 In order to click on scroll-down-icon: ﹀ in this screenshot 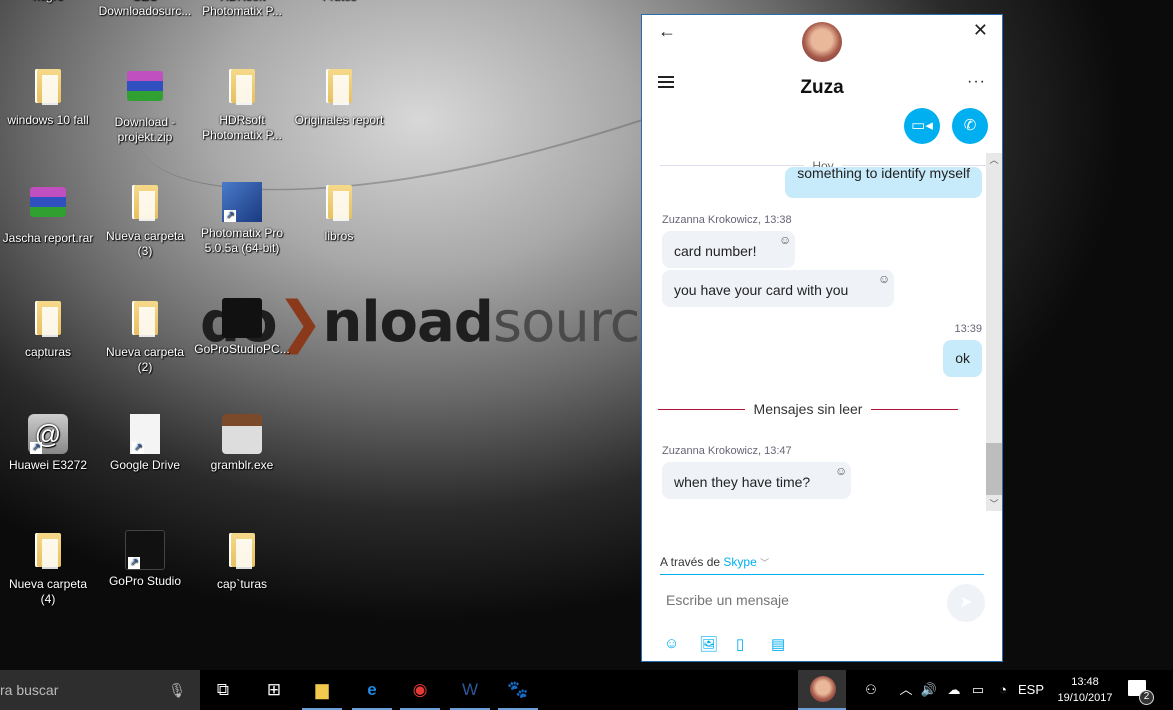, I will do `click(994, 504)`.